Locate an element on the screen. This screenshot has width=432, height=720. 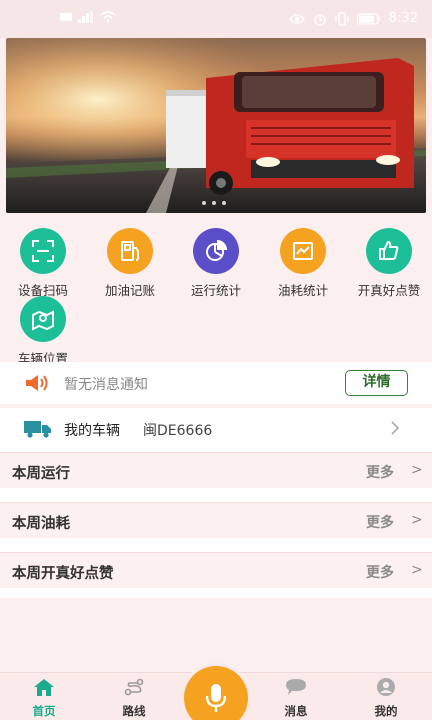
vibrate-icon is located at coordinates (342, 18).